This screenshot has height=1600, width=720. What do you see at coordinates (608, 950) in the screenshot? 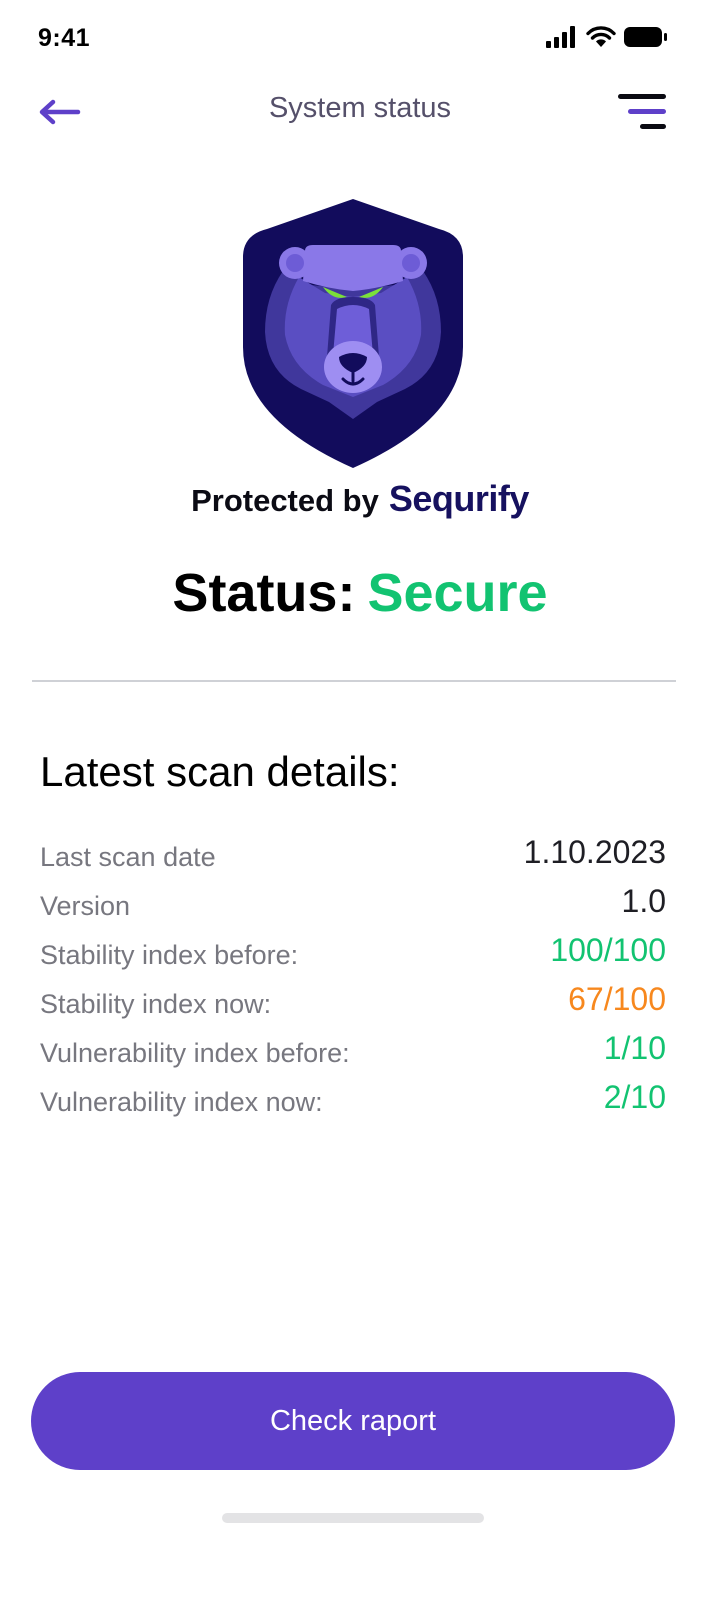
I see `detail-value: 100/100` at bounding box center [608, 950].